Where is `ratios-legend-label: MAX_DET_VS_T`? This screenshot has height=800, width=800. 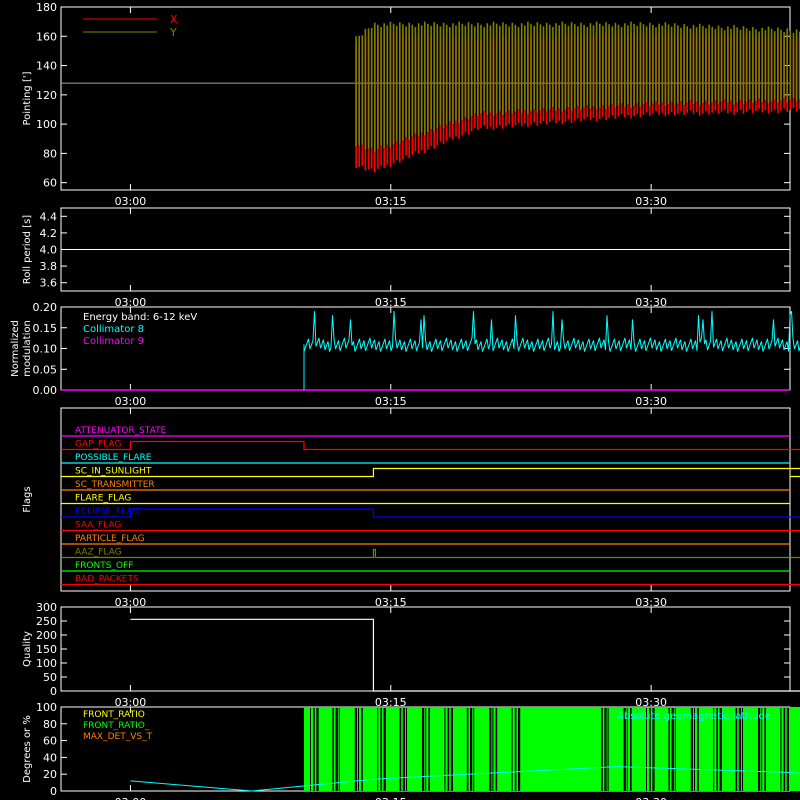 ratios-legend-label: MAX_DET_VS_T is located at coordinates (118, 737).